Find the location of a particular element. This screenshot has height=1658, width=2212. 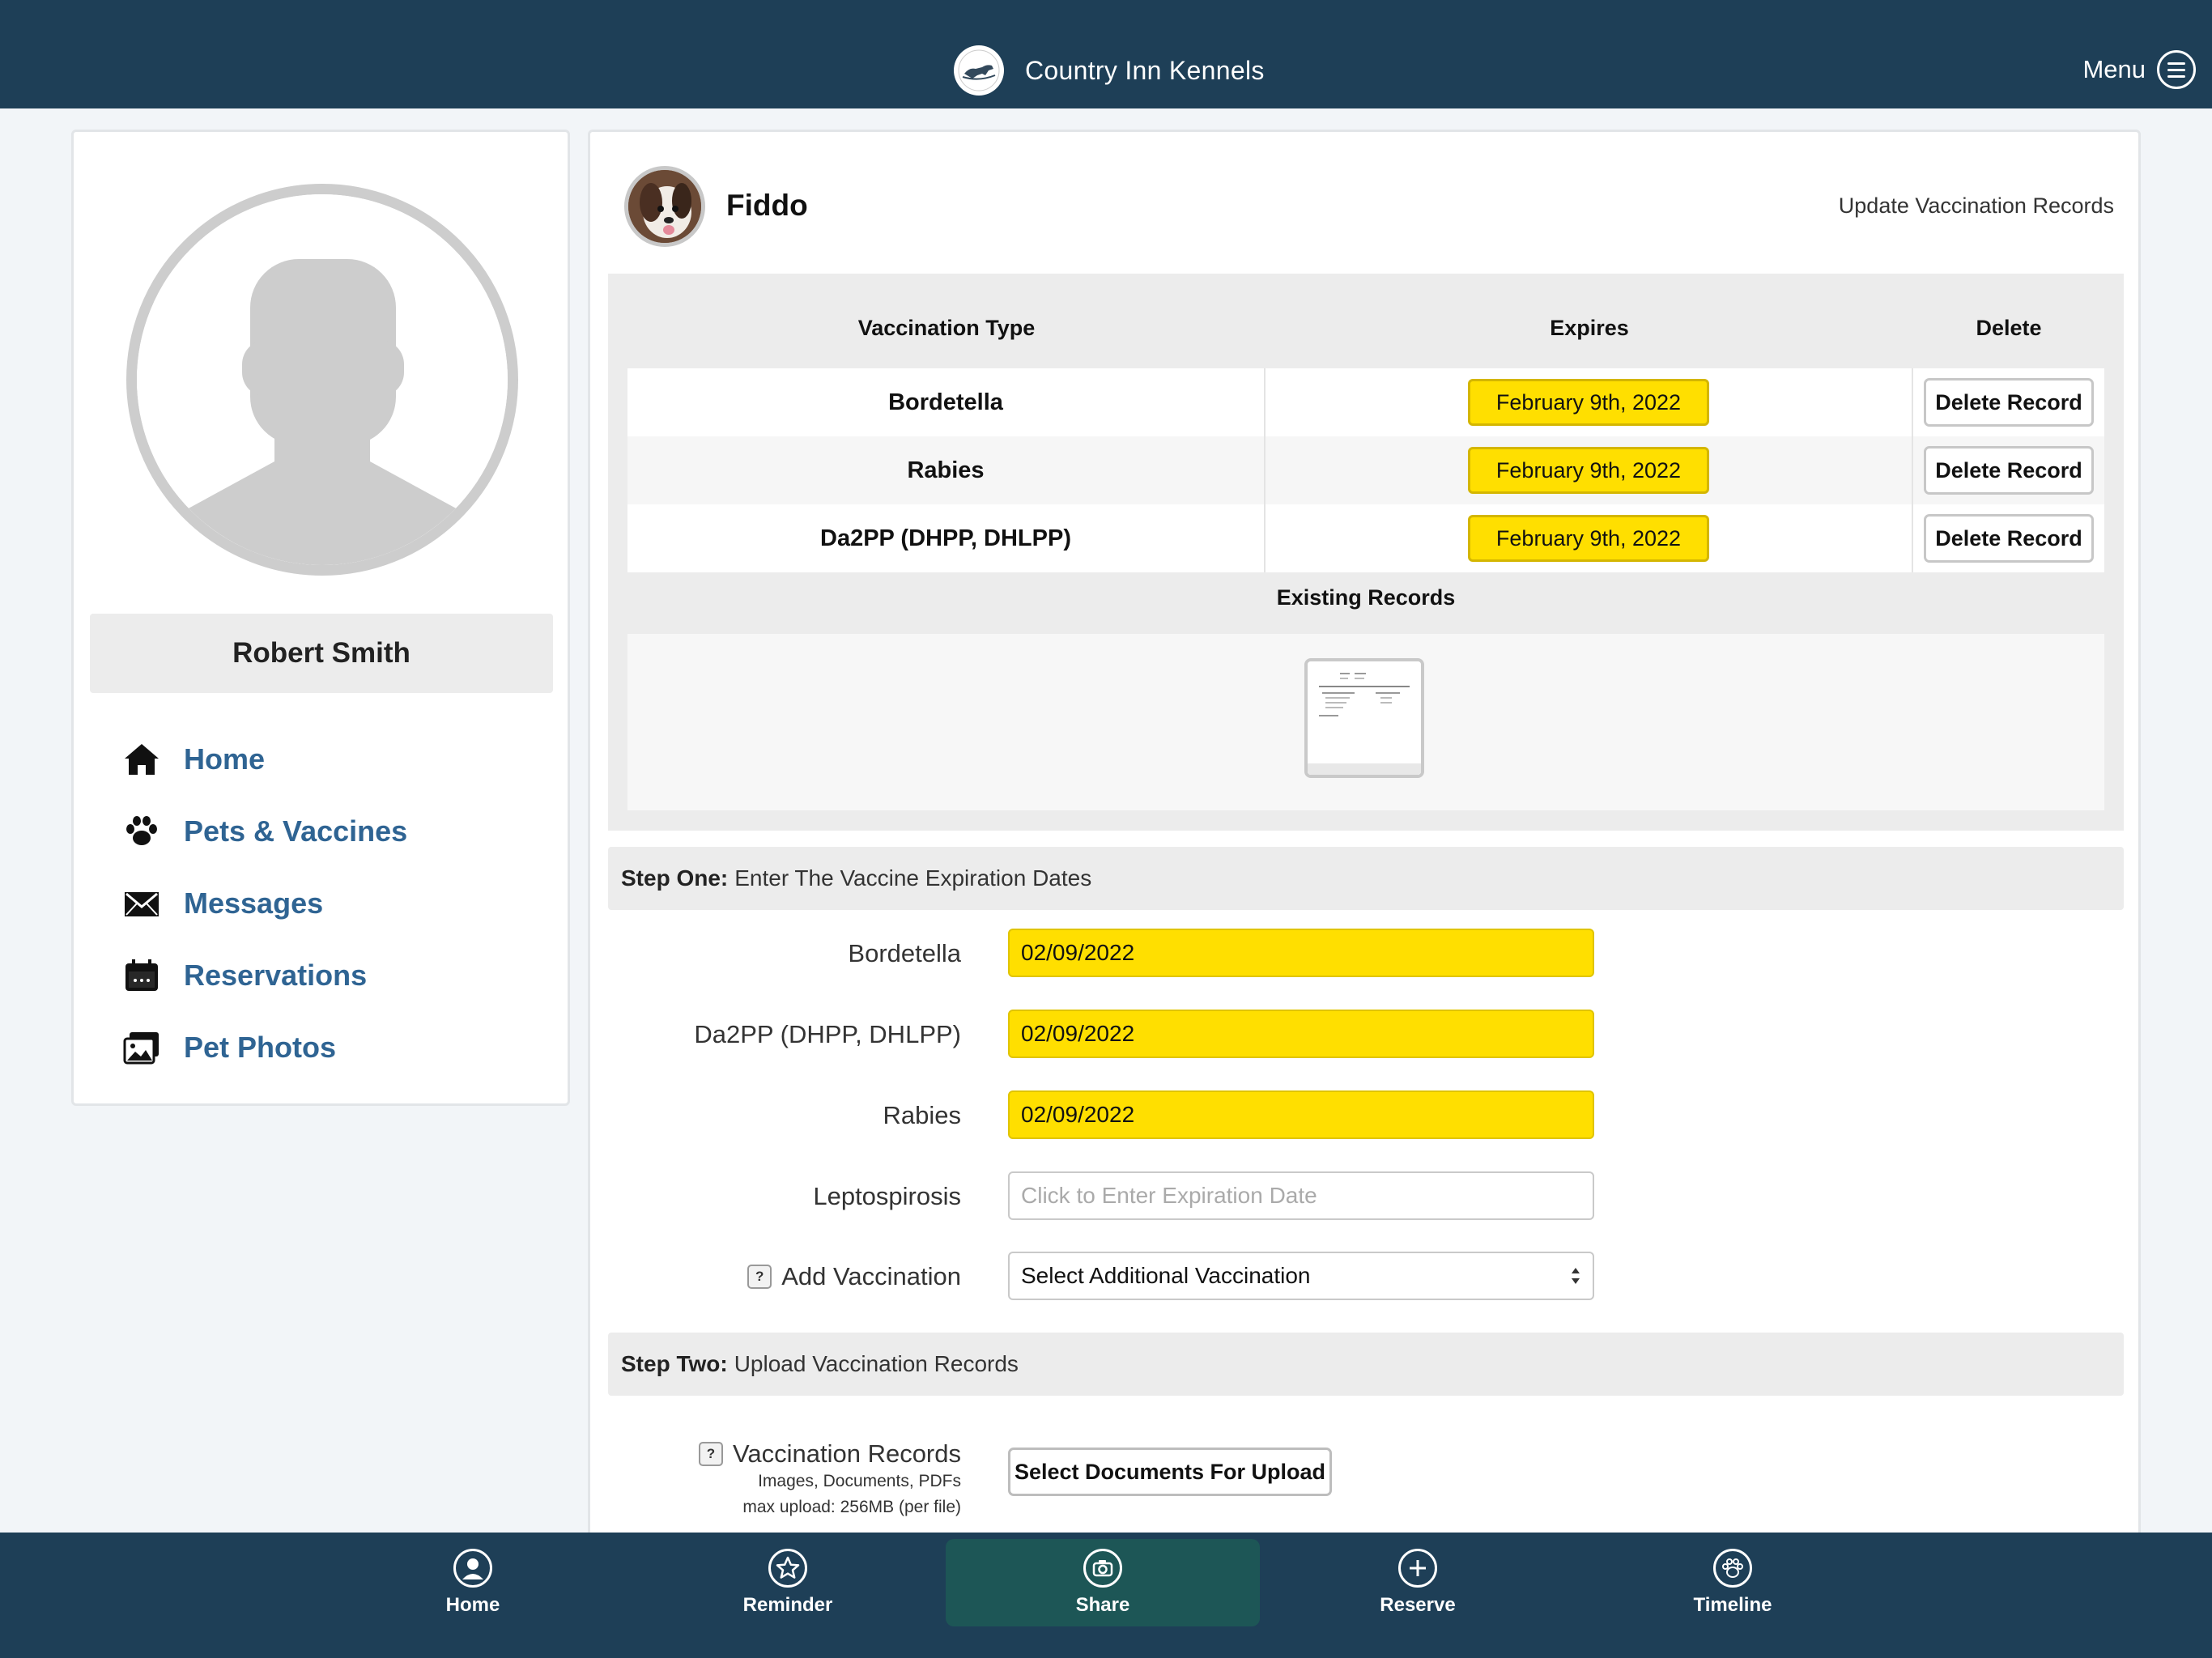

additional-vaccination-select: Select Additional Vaccination is located at coordinates (1301, 1276).